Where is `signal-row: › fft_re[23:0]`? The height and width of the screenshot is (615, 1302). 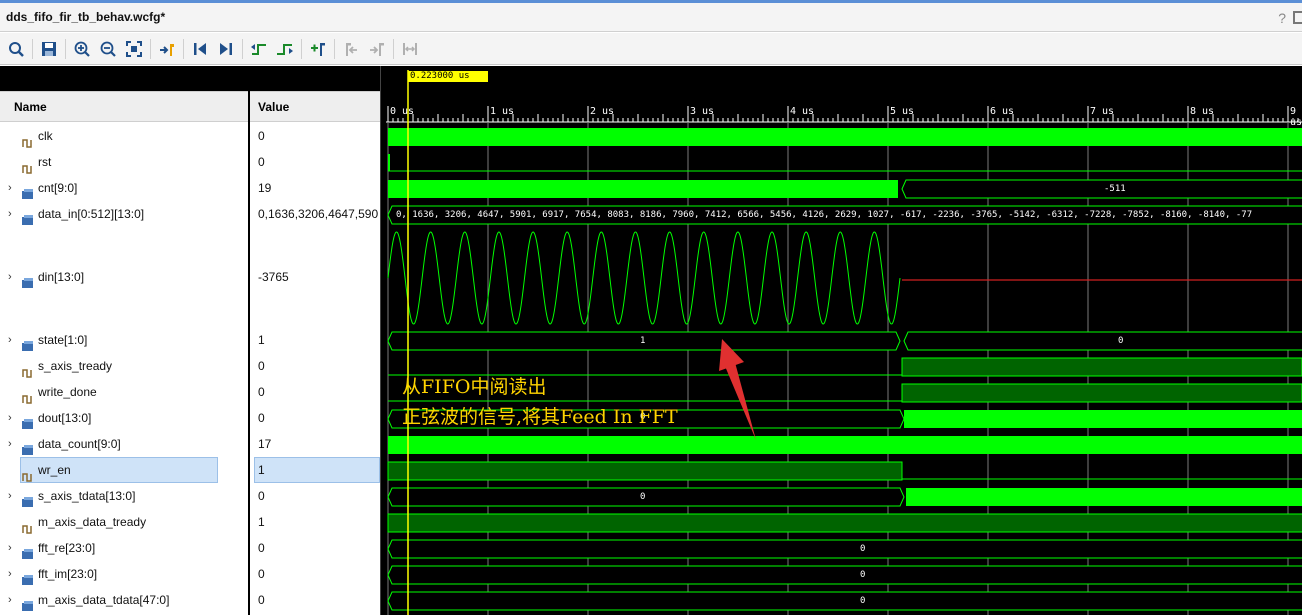 signal-row: › fft_re[23:0] is located at coordinates (124, 548).